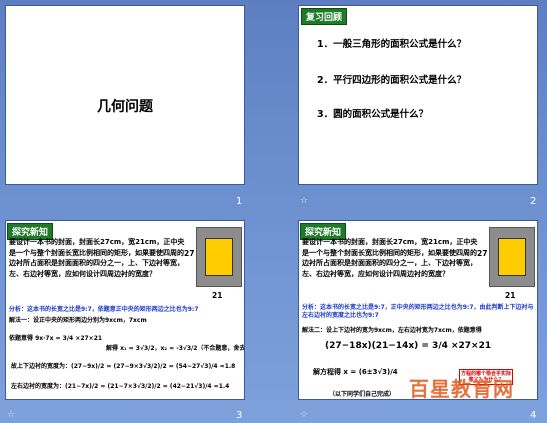  Describe the element at coordinates (408, 346) in the screenshot. I see `slide-4-equation: (27−18x)(21−14x) = 3/4 ×27×21` at that location.